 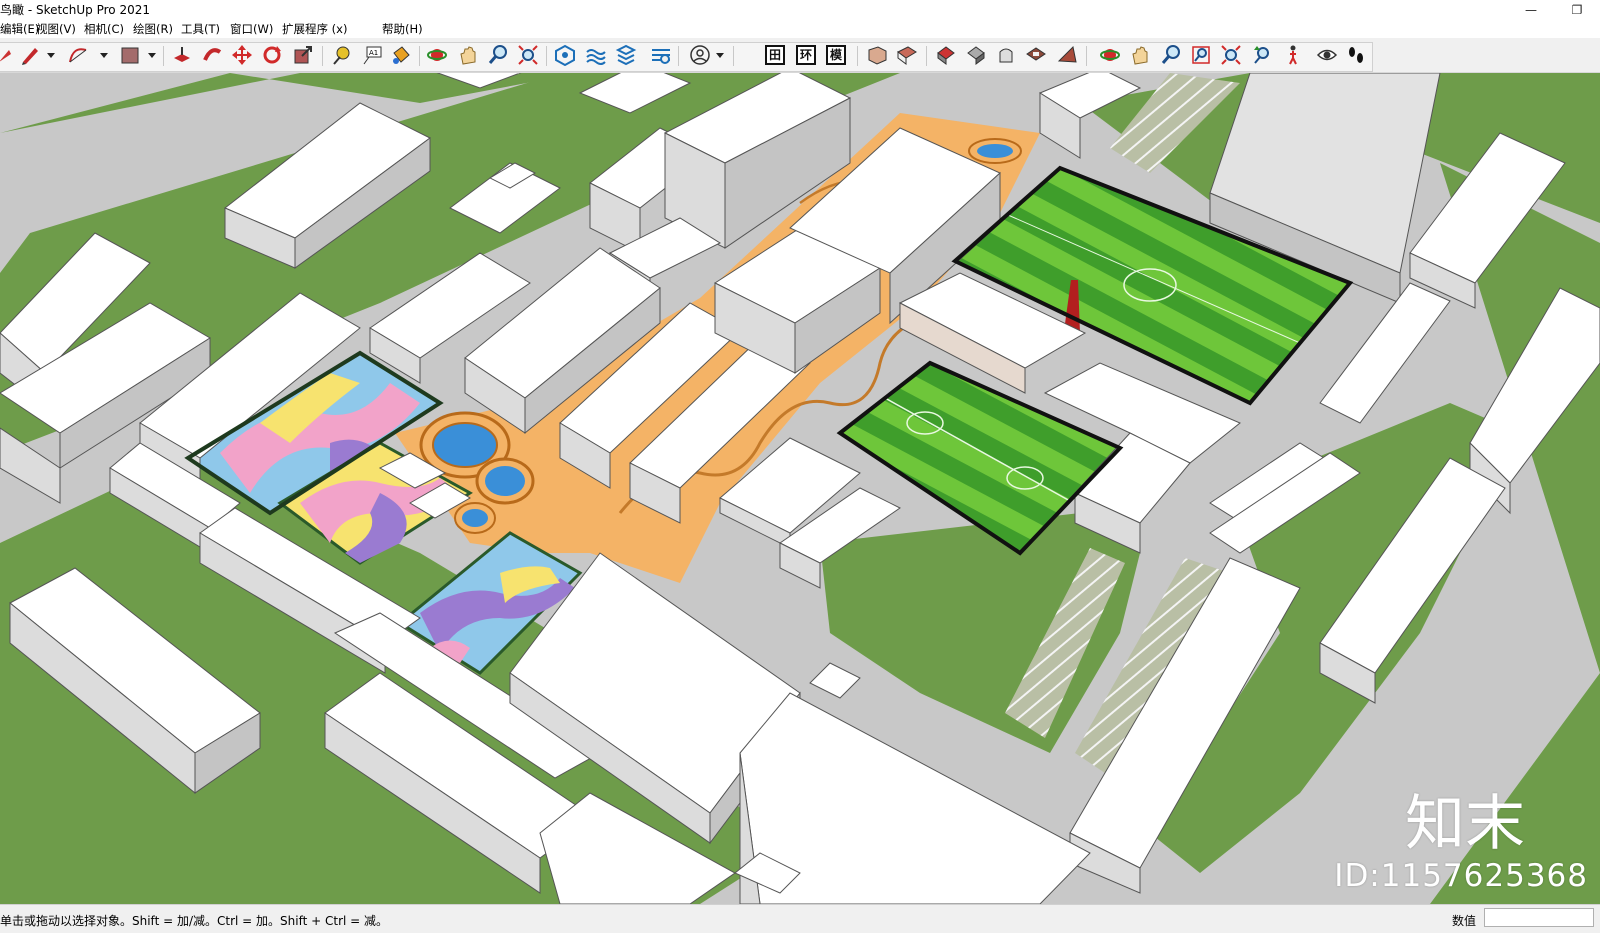 What do you see at coordinates (1201, 55) in the screenshot?
I see `zoom-window-icon` at bounding box center [1201, 55].